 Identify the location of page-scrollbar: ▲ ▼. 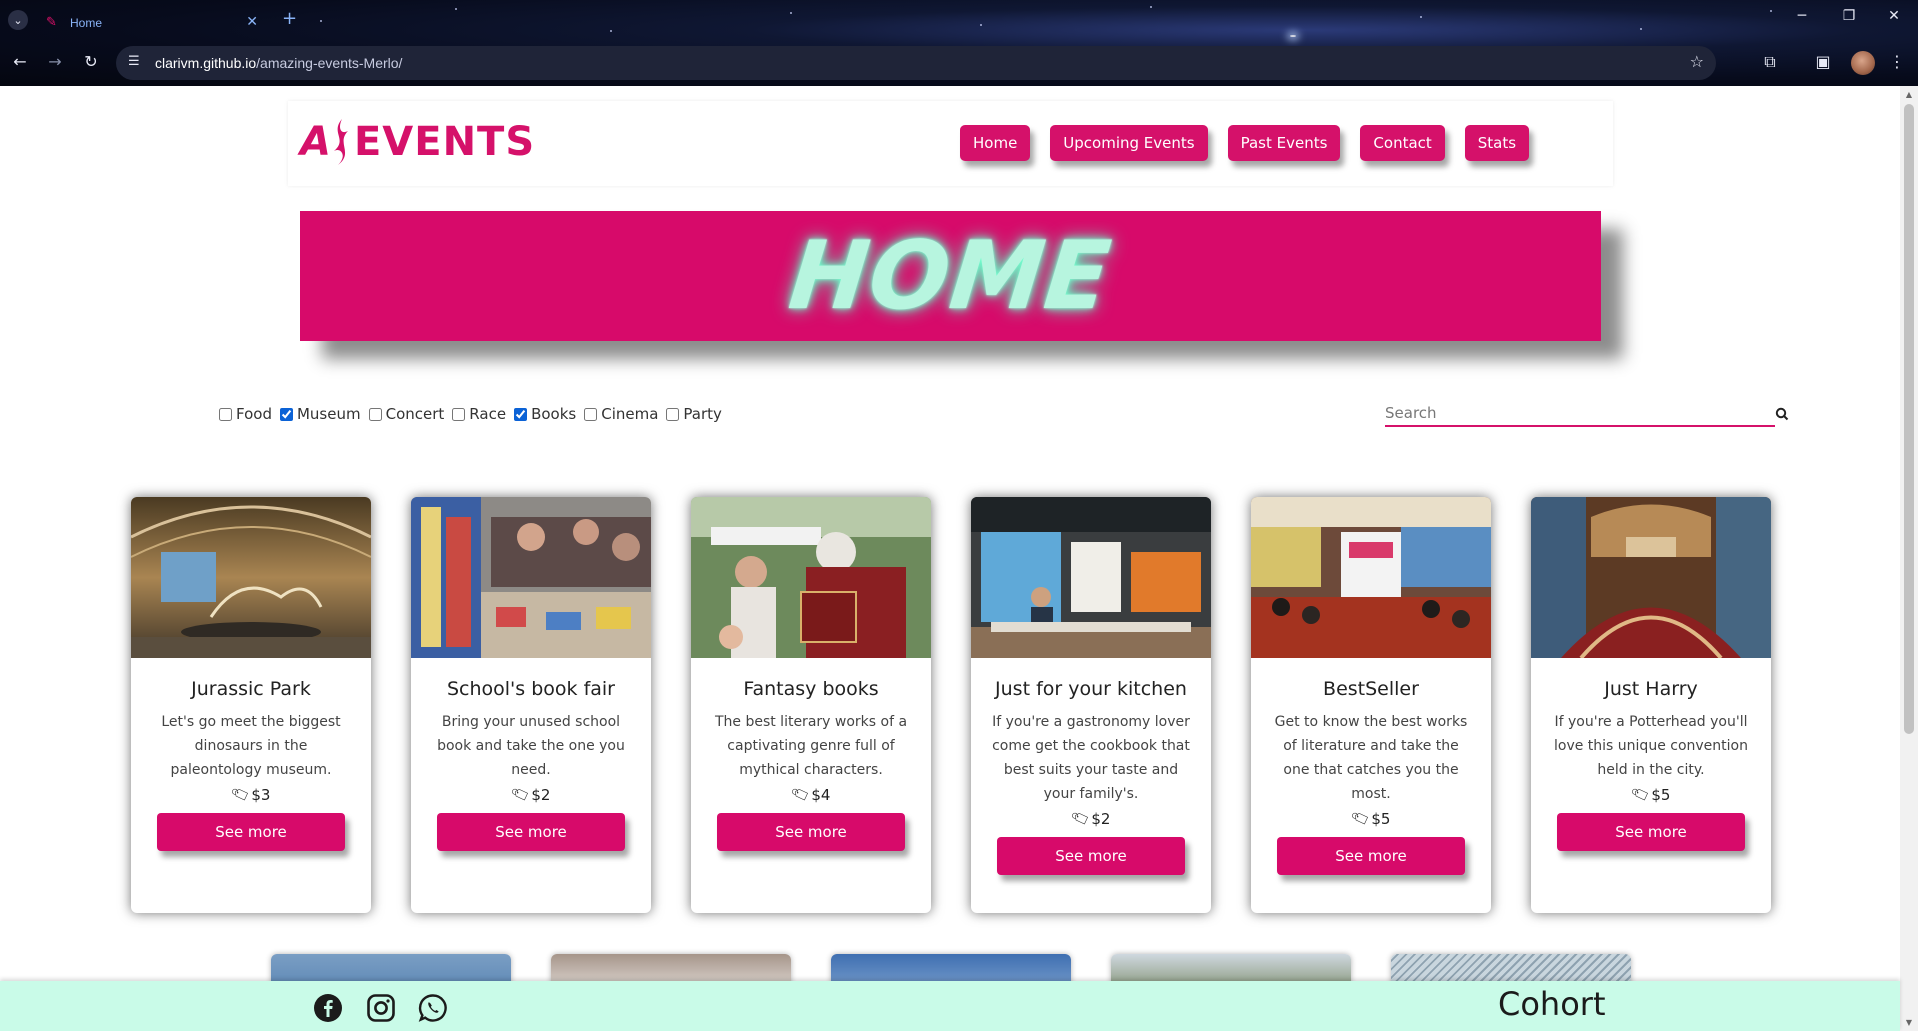
(1909, 558).